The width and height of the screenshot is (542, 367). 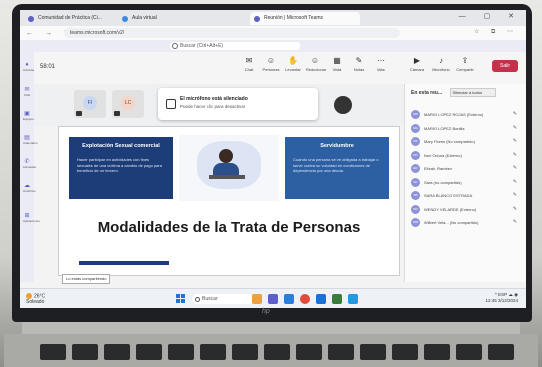 What do you see at coordinates (466, 156) in the screenshot?
I see `participant-row: NO Nuri Ochoa (Externo) ✎` at bounding box center [466, 156].